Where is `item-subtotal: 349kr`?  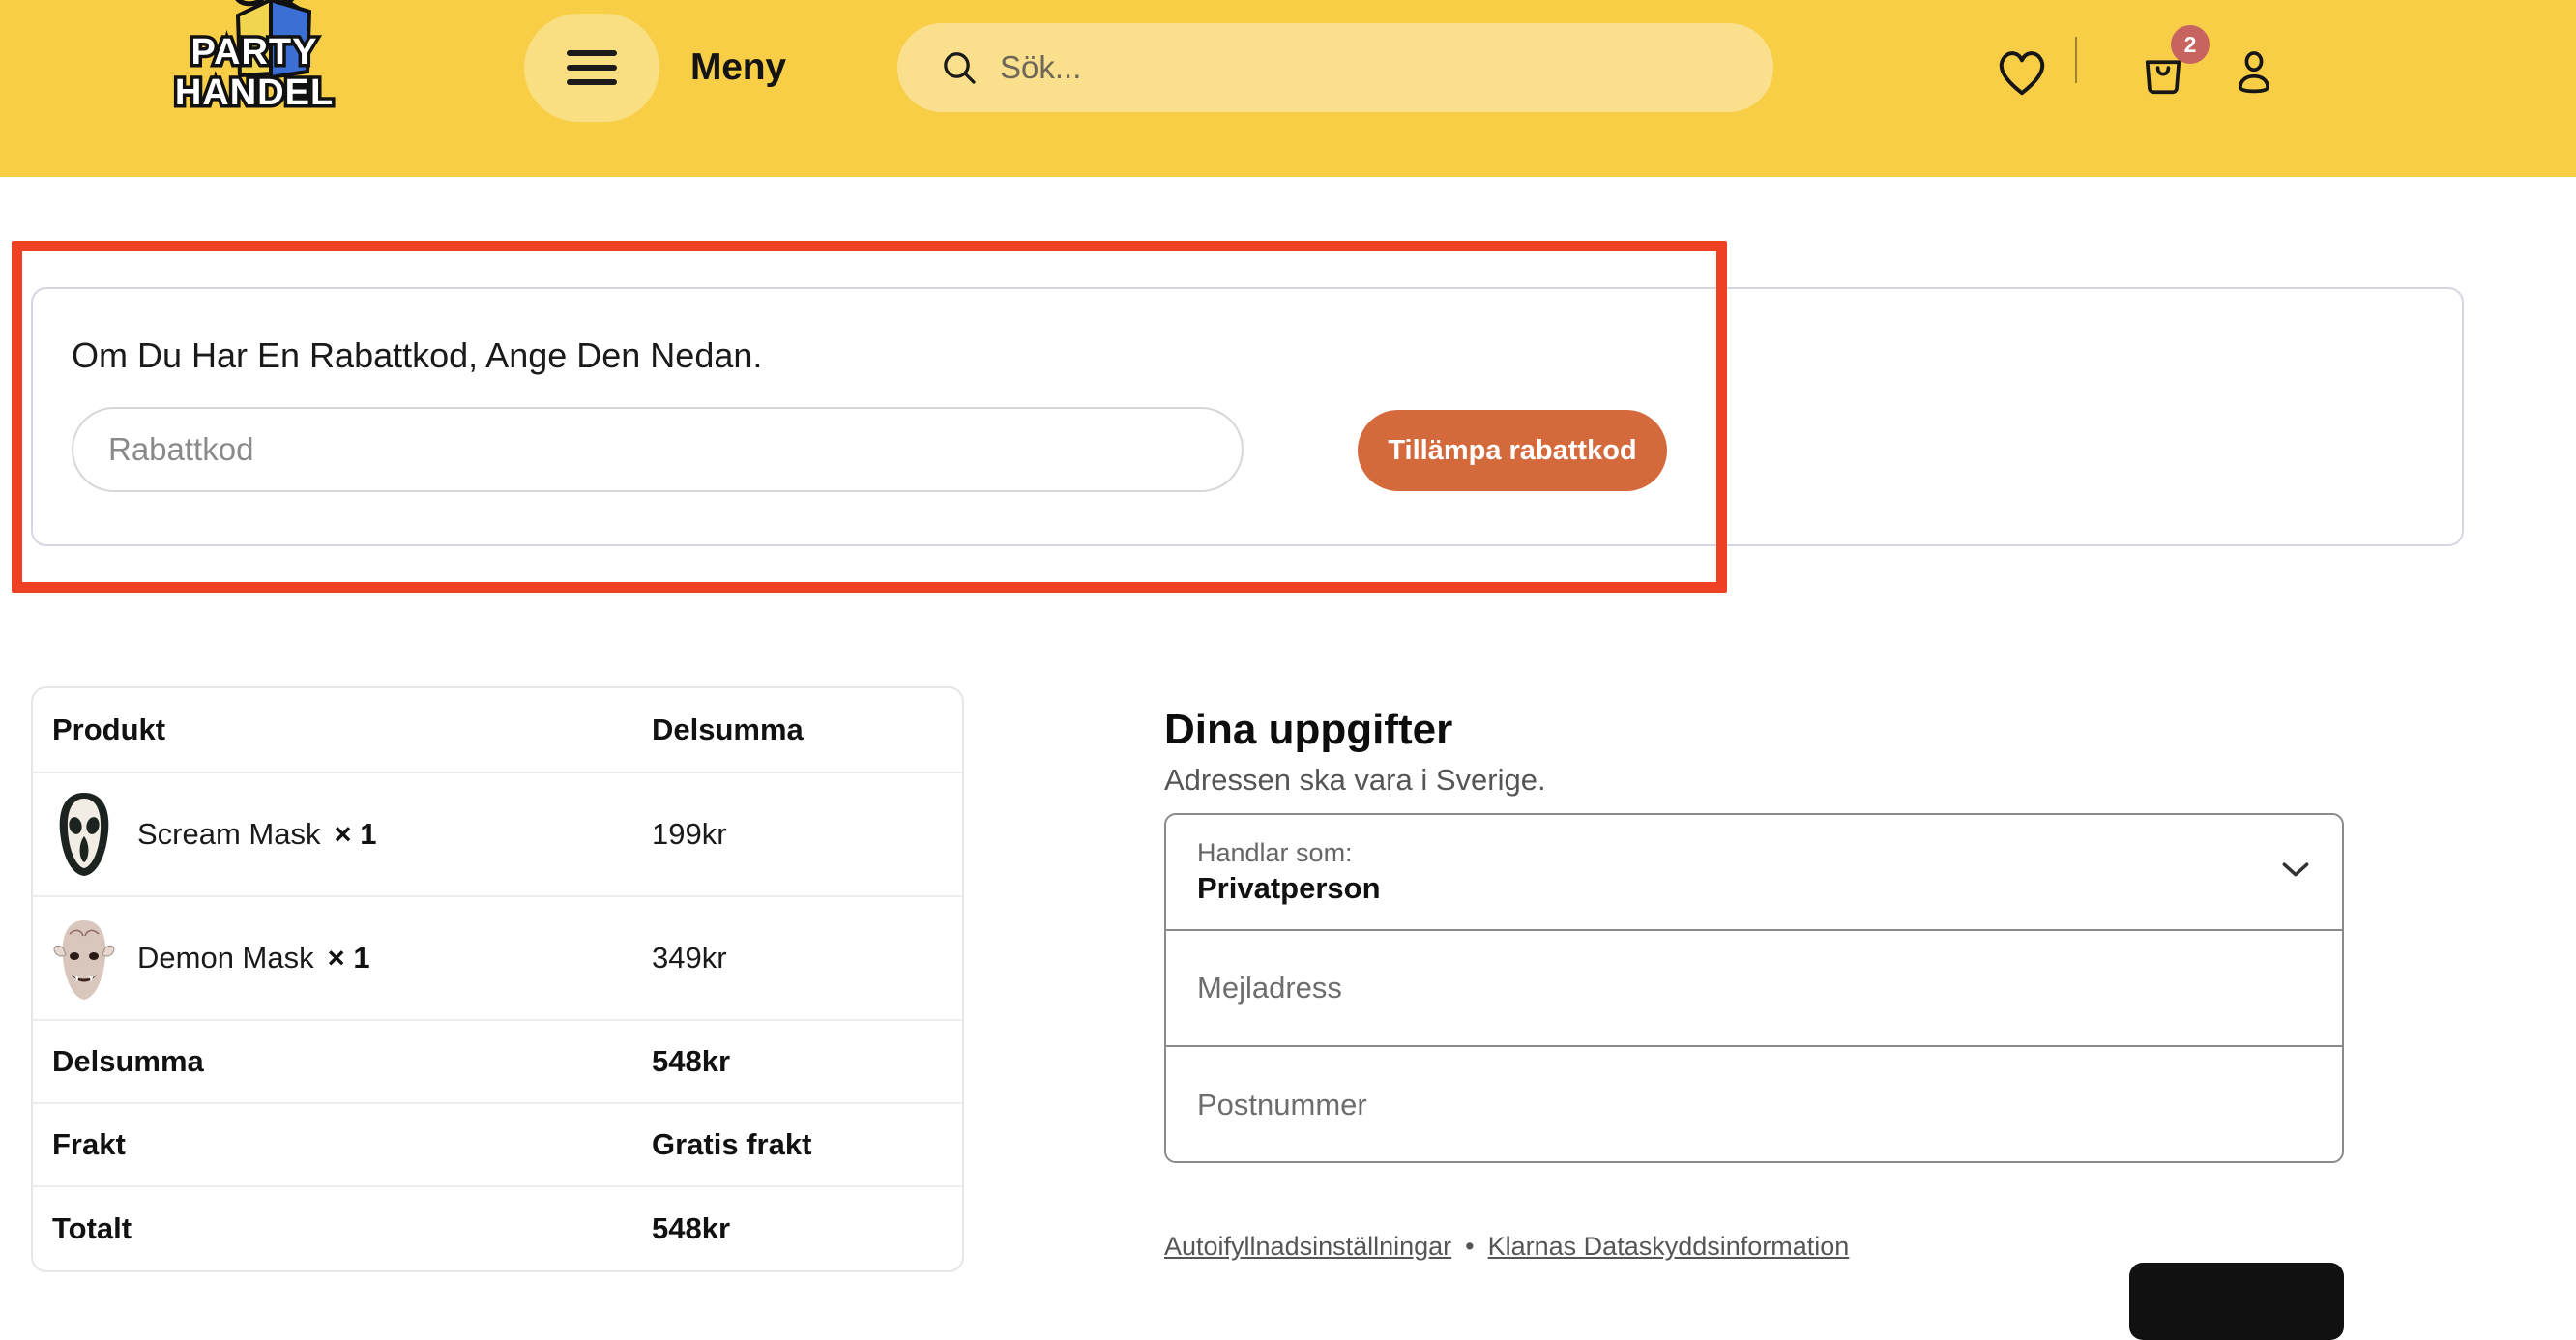 item-subtotal: 349kr is located at coordinates (689, 958).